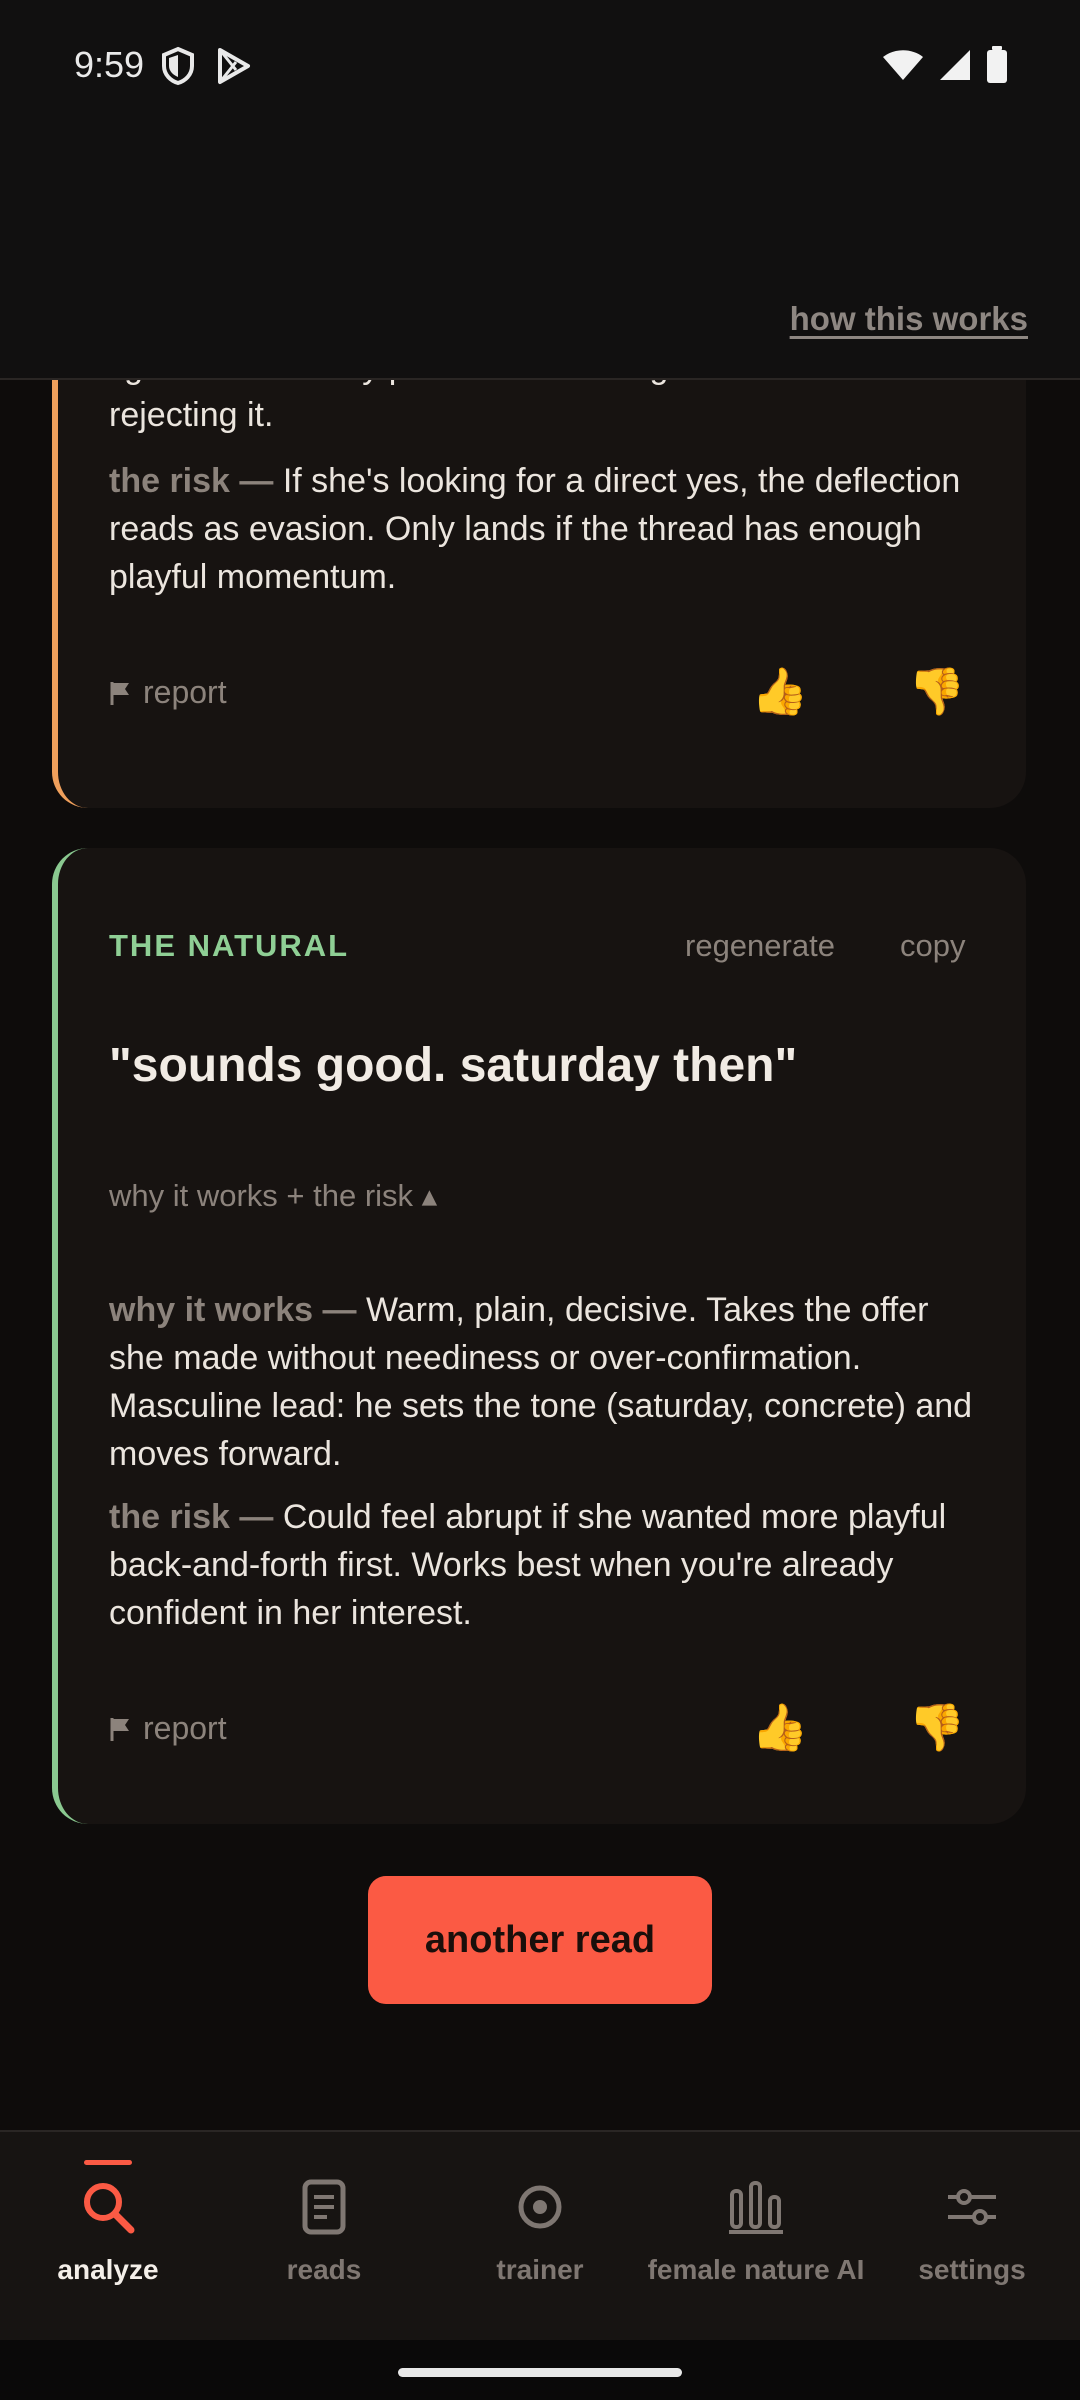 This screenshot has width=1080, height=2400. What do you see at coordinates (932, 946) in the screenshot?
I see `copy-button: copy` at bounding box center [932, 946].